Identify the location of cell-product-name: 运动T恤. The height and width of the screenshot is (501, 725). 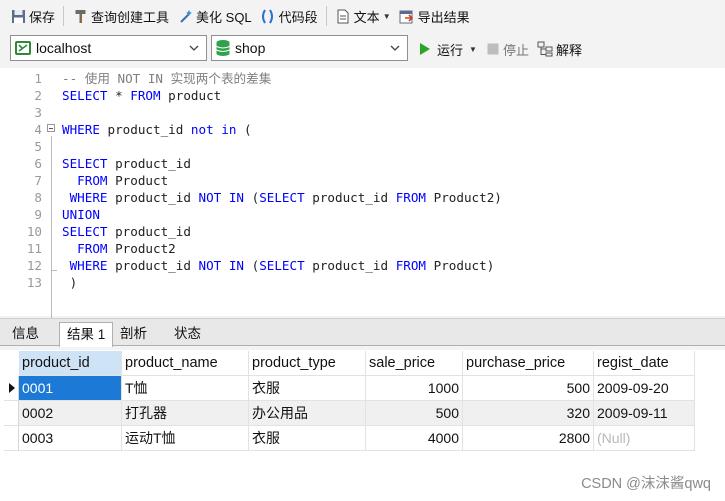
(185, 438).